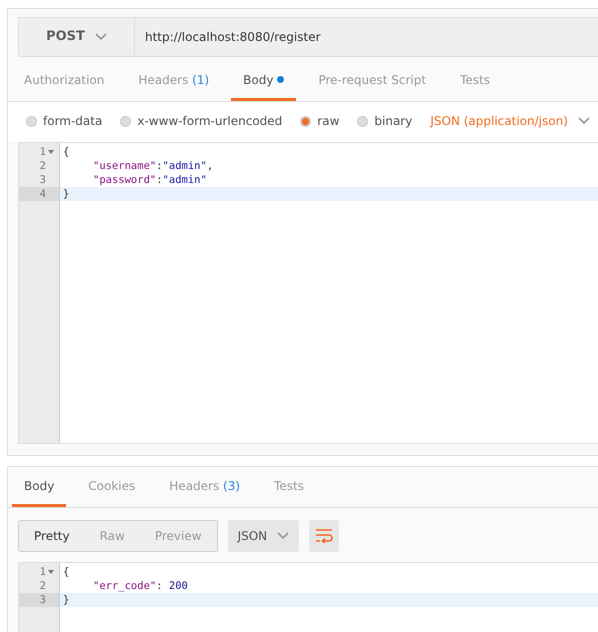 This screenshot has width=598, height=632. I want to click on code-line: "password":"admin", so click(149, 180).